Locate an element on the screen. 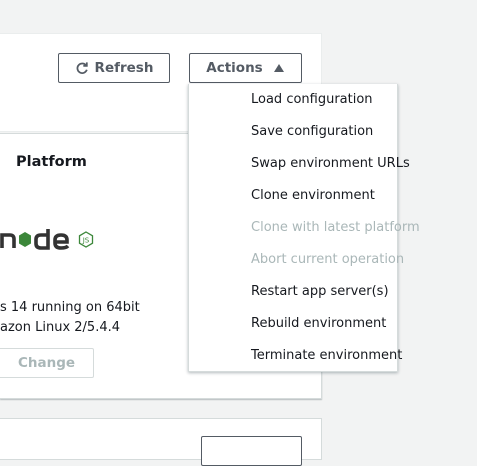 Image resolution: width=477 pixels, height=466 pixels. refresh-button: Refresh is located at coordinates (114, 68).